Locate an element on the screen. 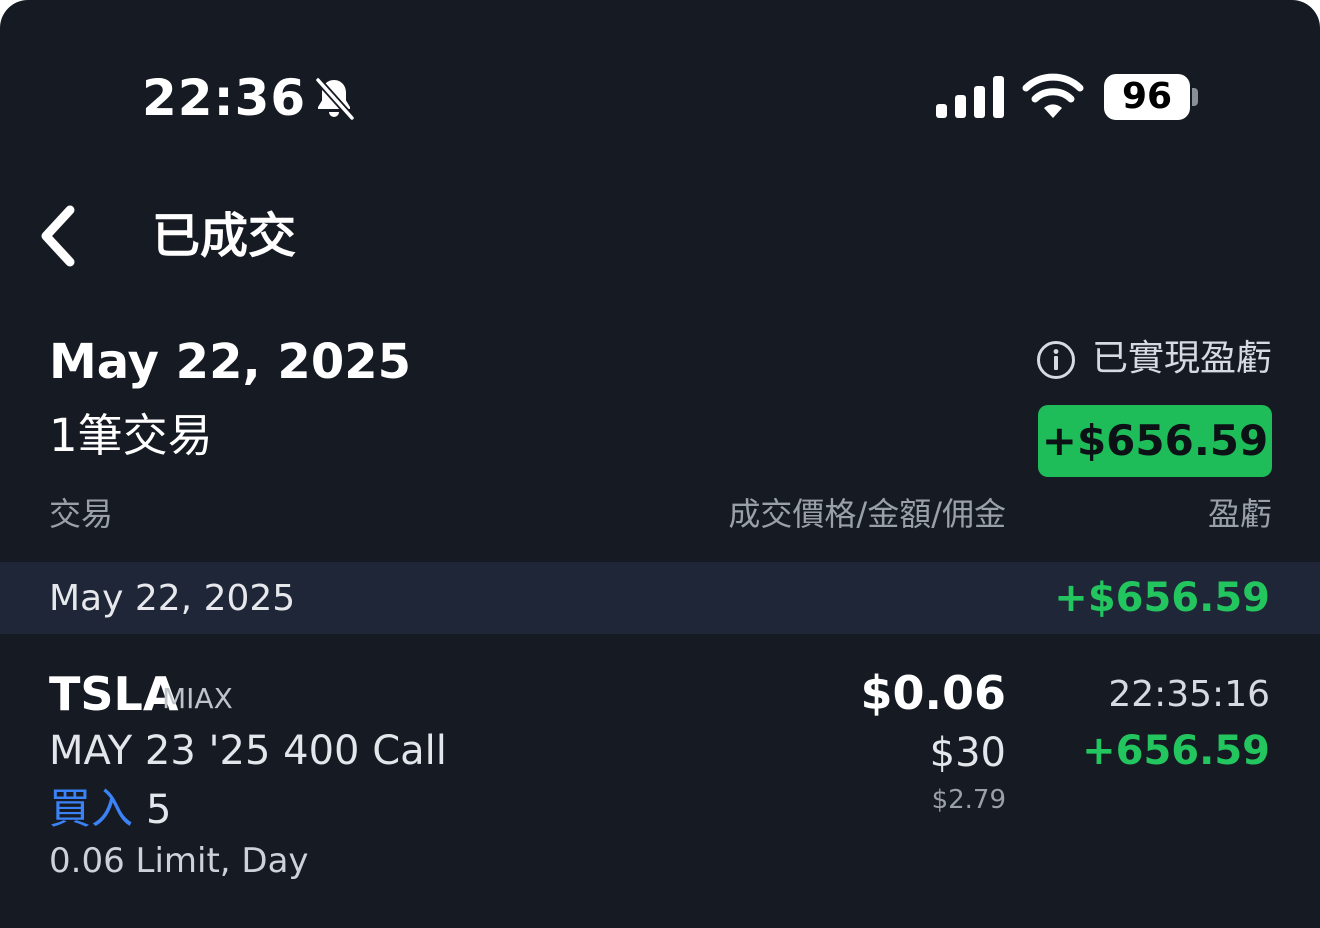 This screenshot has width=1320, height=928. group-pnl: +$656.59 is located at coordinates (1162, 598).